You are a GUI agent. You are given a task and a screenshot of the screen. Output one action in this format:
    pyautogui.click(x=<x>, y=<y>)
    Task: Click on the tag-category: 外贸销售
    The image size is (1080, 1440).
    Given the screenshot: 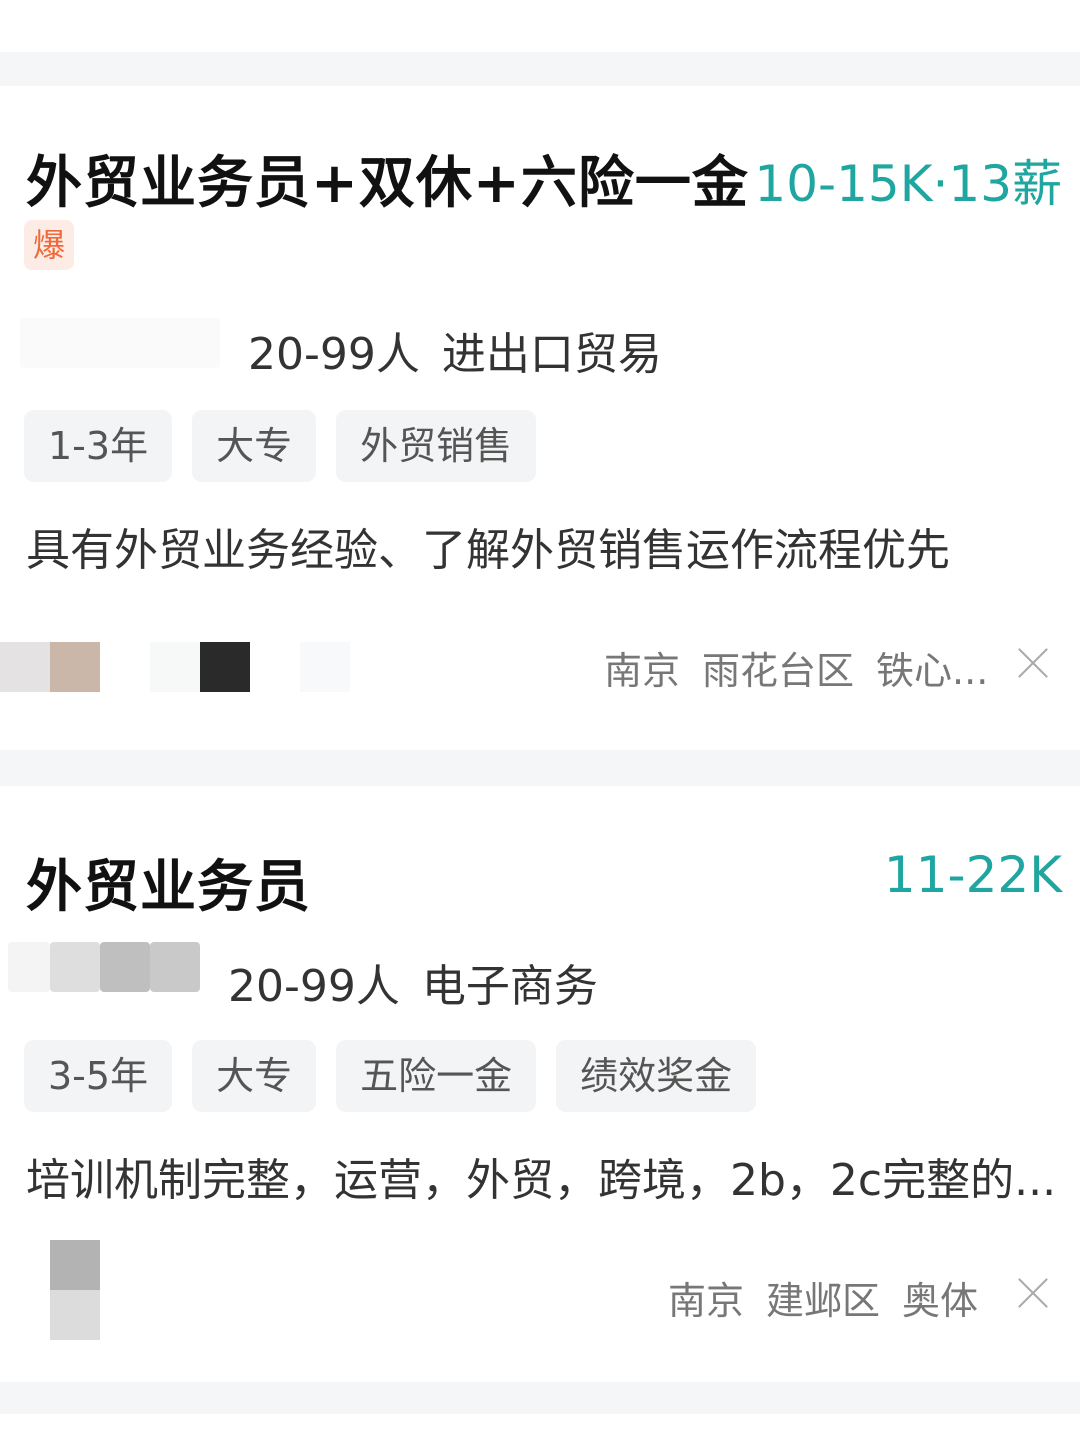 What is the action you would take?
    pyautogui.click(x=436, y=446)
    